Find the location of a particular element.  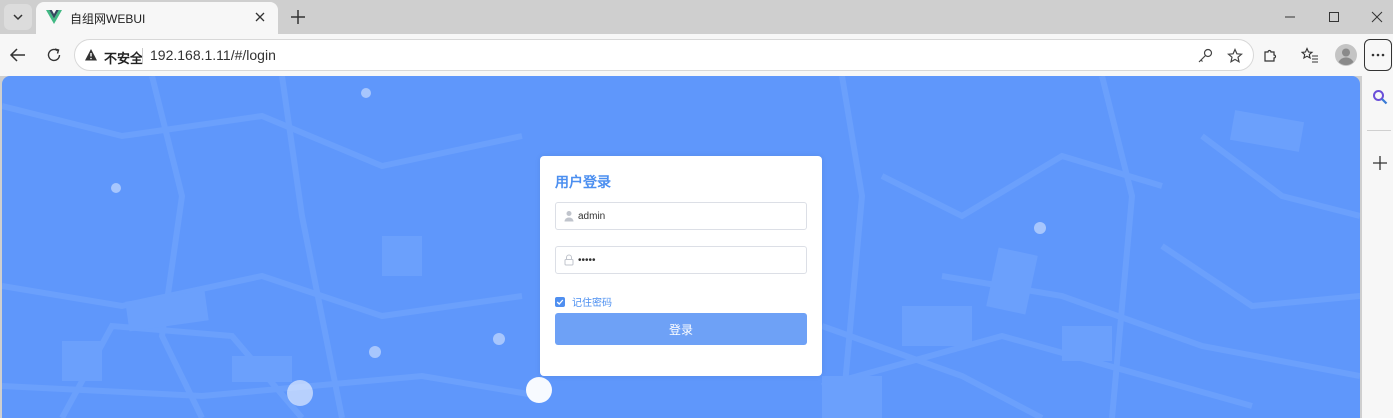

avatar-icon is located at coordinates (1346, 55).